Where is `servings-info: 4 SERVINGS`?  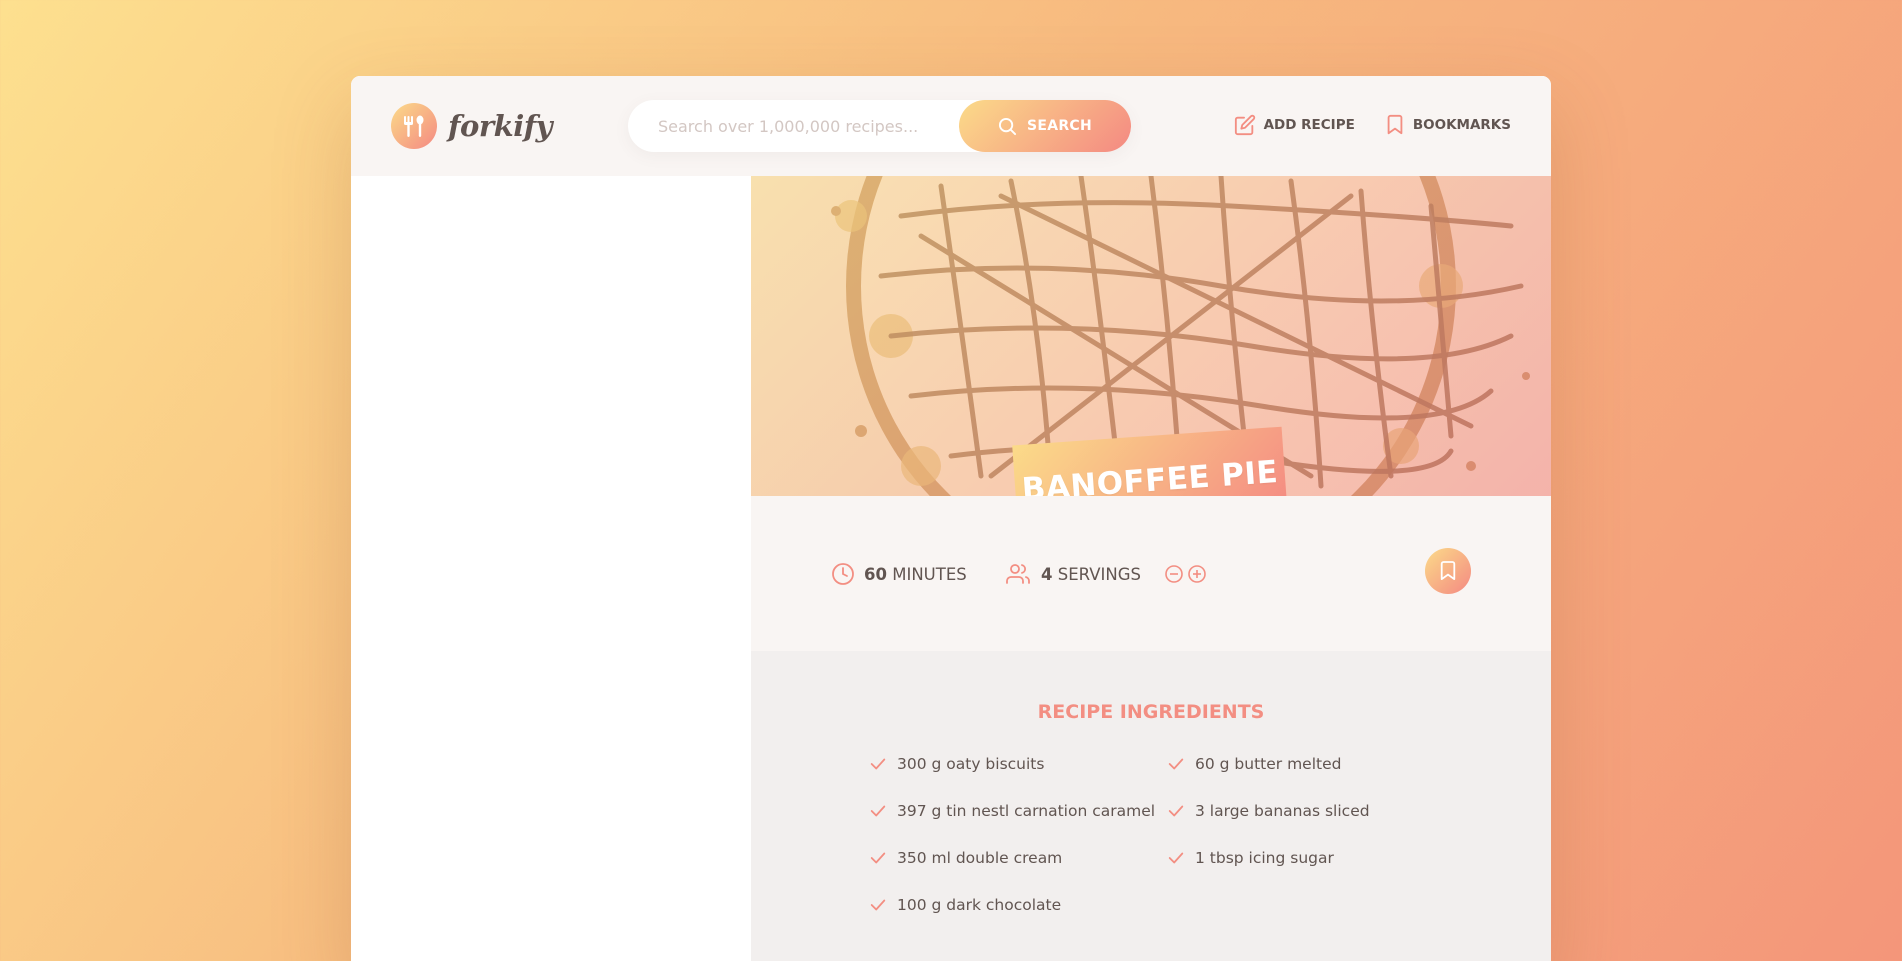 servings-info: 4 SERVINGS is located at coordinates (1106, 574).